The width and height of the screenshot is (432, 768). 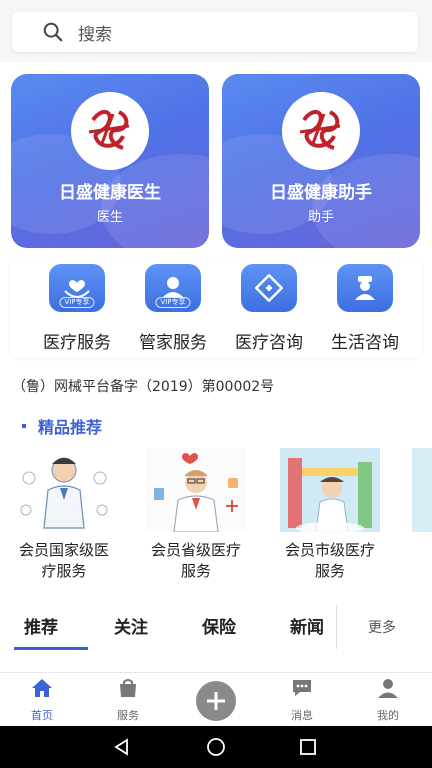 What do you see at coordinates (173, 288) in the screenshot?
I see `person-icon: VIP专享` at bounding box center [173, 288].